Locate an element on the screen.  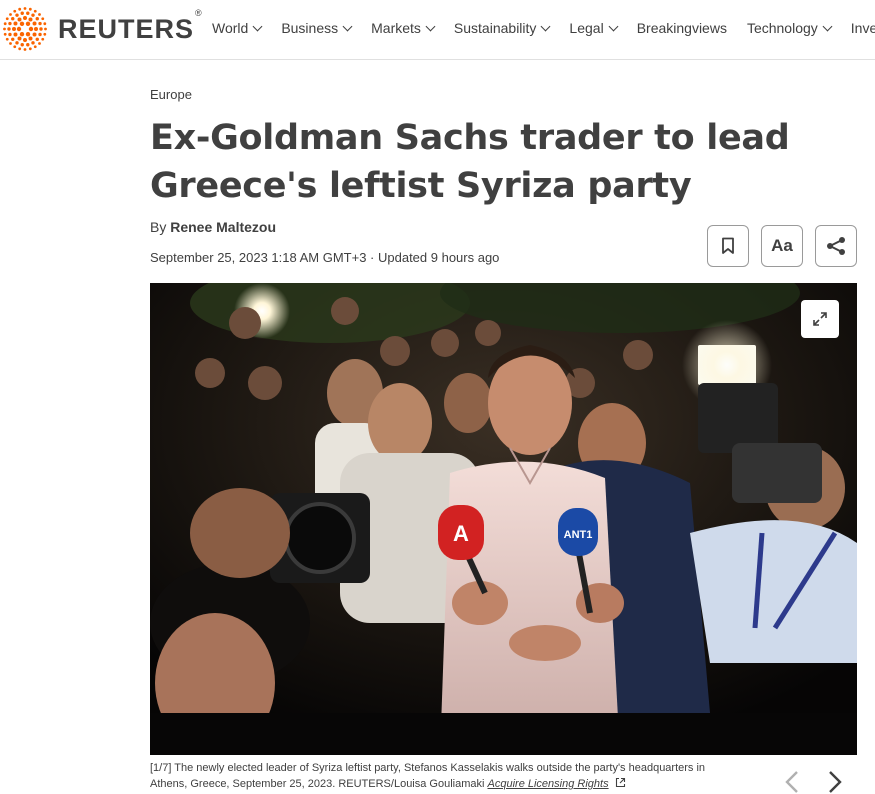
next-photo-button is located at coordinates (834, 781).